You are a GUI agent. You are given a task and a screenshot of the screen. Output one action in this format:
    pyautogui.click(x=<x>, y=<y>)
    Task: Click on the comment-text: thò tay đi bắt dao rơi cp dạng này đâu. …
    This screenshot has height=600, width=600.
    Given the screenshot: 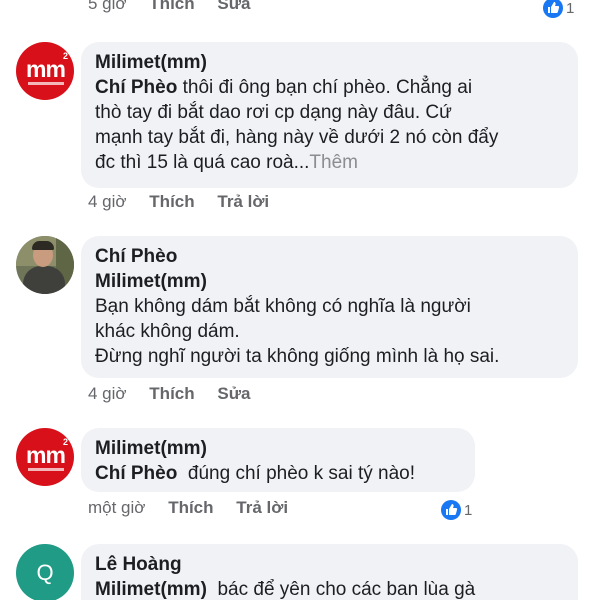 What is the action you would take?
    pyautogui.click(x=273, y=112)
    